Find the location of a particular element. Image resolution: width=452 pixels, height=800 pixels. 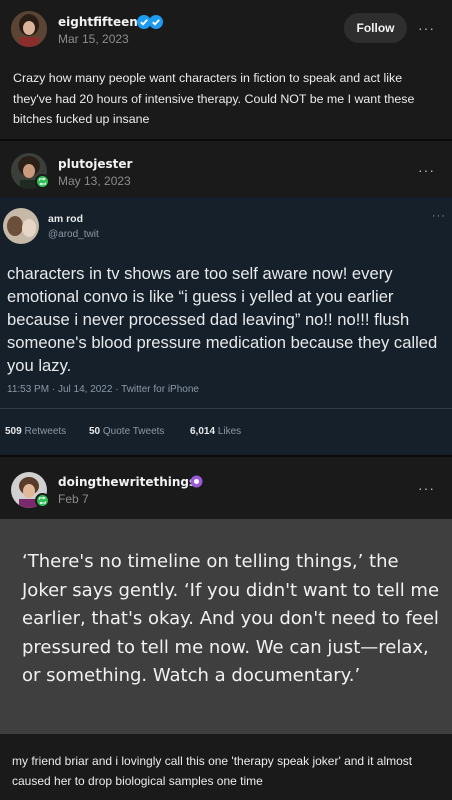

post-date: Feb 7 is located at coordinates (73, 499).